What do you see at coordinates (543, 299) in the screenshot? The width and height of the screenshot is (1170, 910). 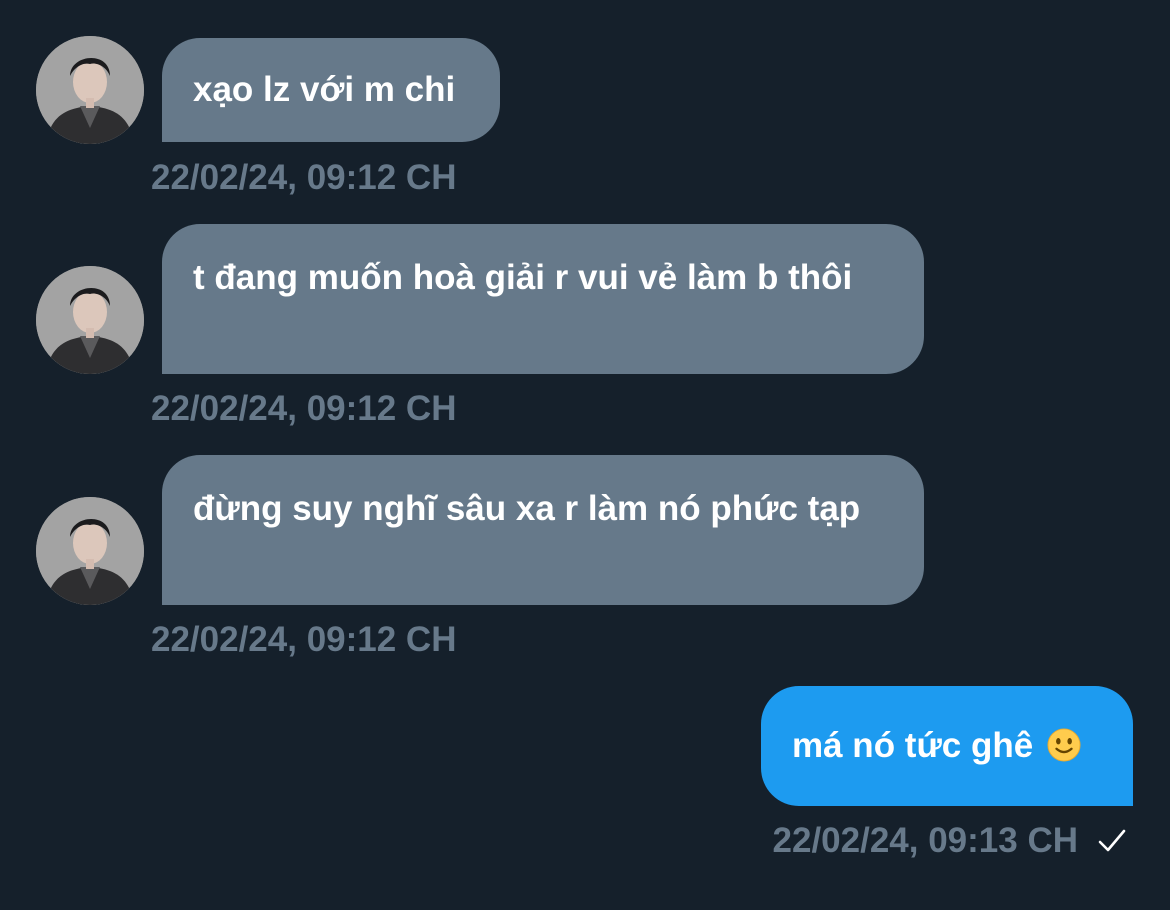 I see `message-bubble: t đang muốn hoà giải r vui vẻ làm b thôi` at bounding box center [543, 299].